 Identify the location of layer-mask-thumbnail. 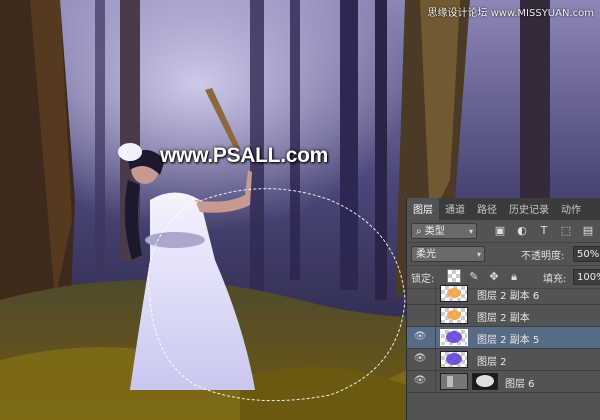
(485, 381).